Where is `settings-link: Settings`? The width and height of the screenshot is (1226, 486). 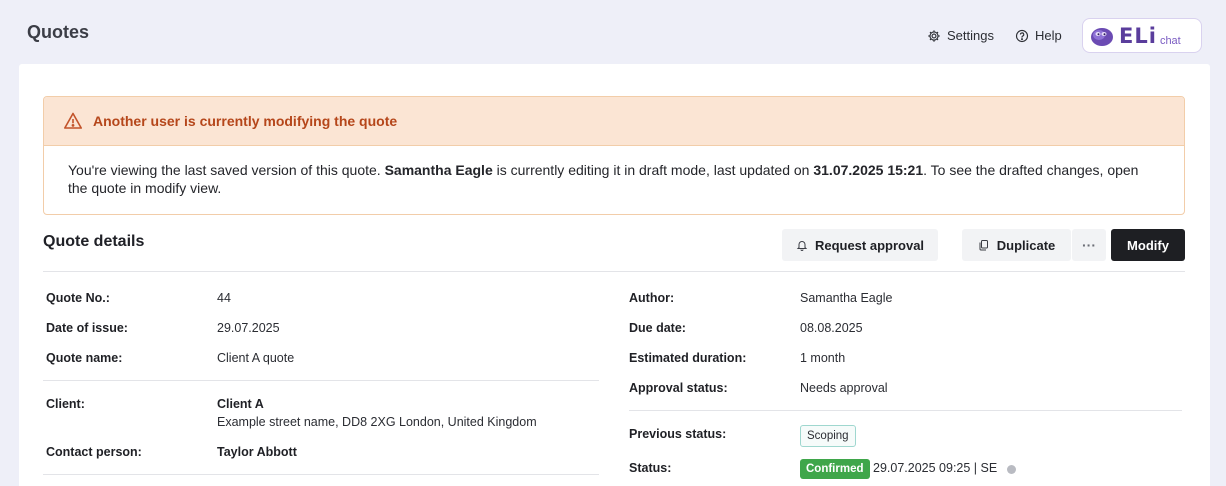 settings-link: Settings is located at coordinates (960, 35).